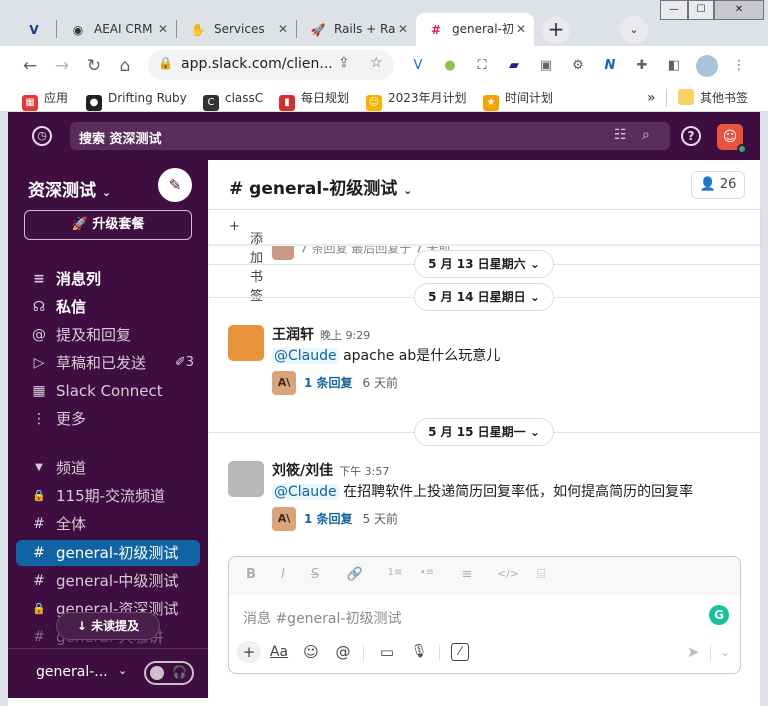 The height and width of the screenshot is (706, 768). Describe the element at coordinates (484, 432) in the screenshot. I see `date-divider-may15: 5 月 15 日星期一 ⌄` at that location.